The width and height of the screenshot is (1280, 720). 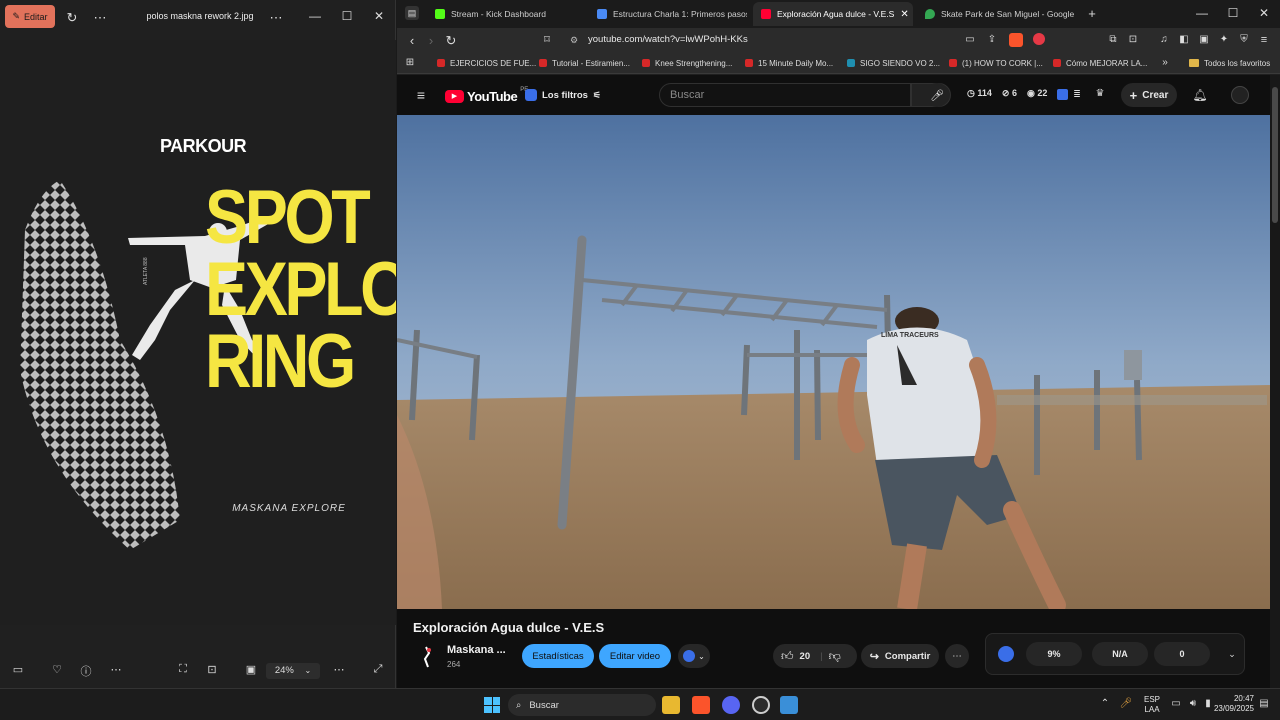 I want to click on windows-start-icon, so click(x=492, y=705).